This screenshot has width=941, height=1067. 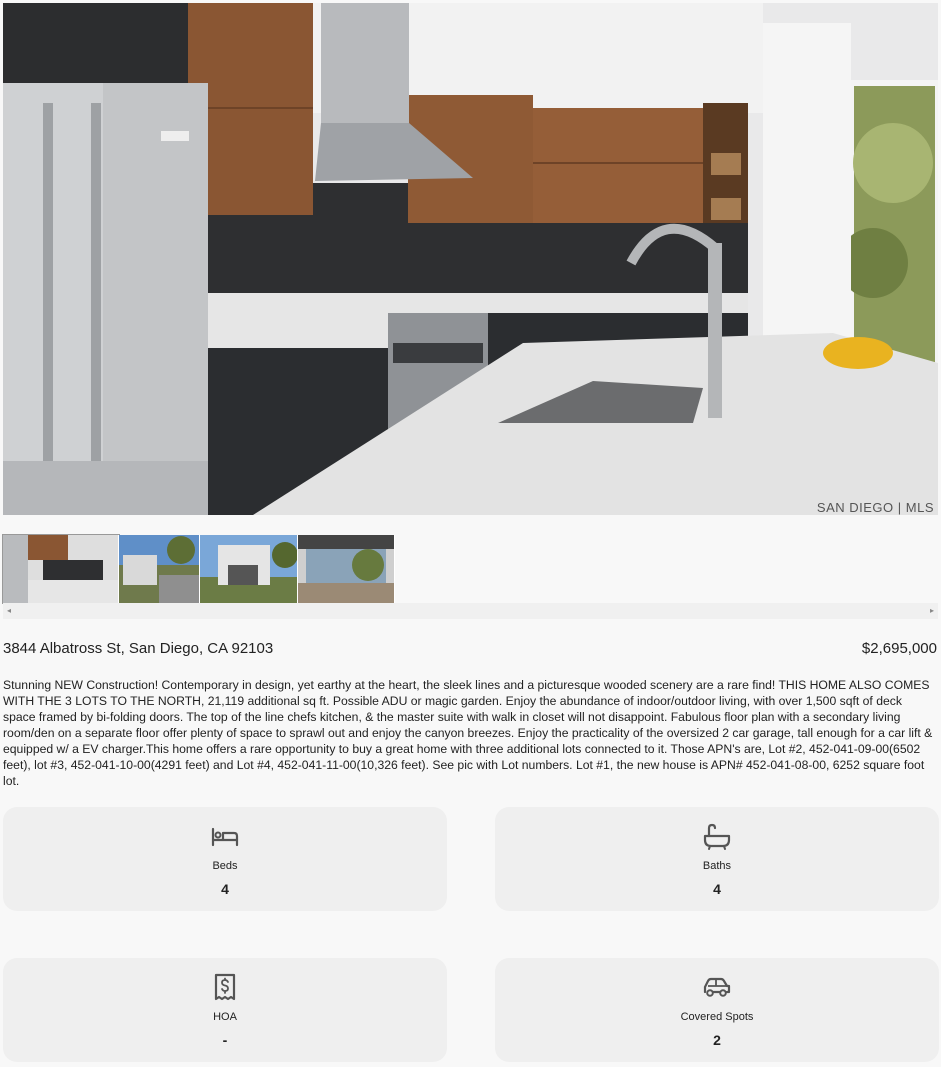 I want to click on hoa-label: HOA, so click(x=225, y=1017).